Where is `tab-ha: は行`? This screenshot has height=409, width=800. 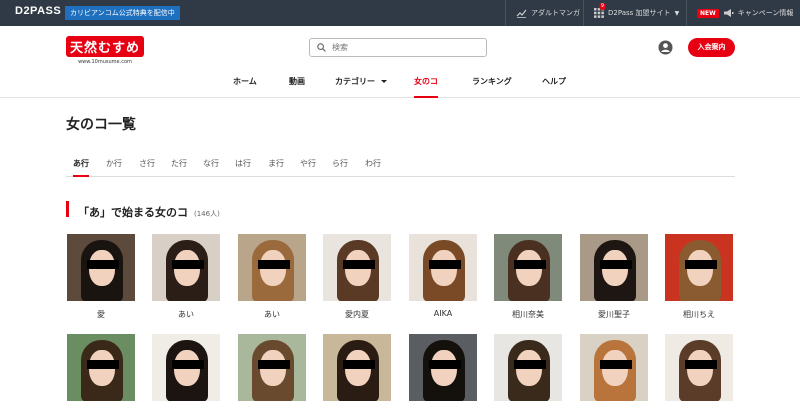 tab-ha: は行 is located at coordinates (243, 167).